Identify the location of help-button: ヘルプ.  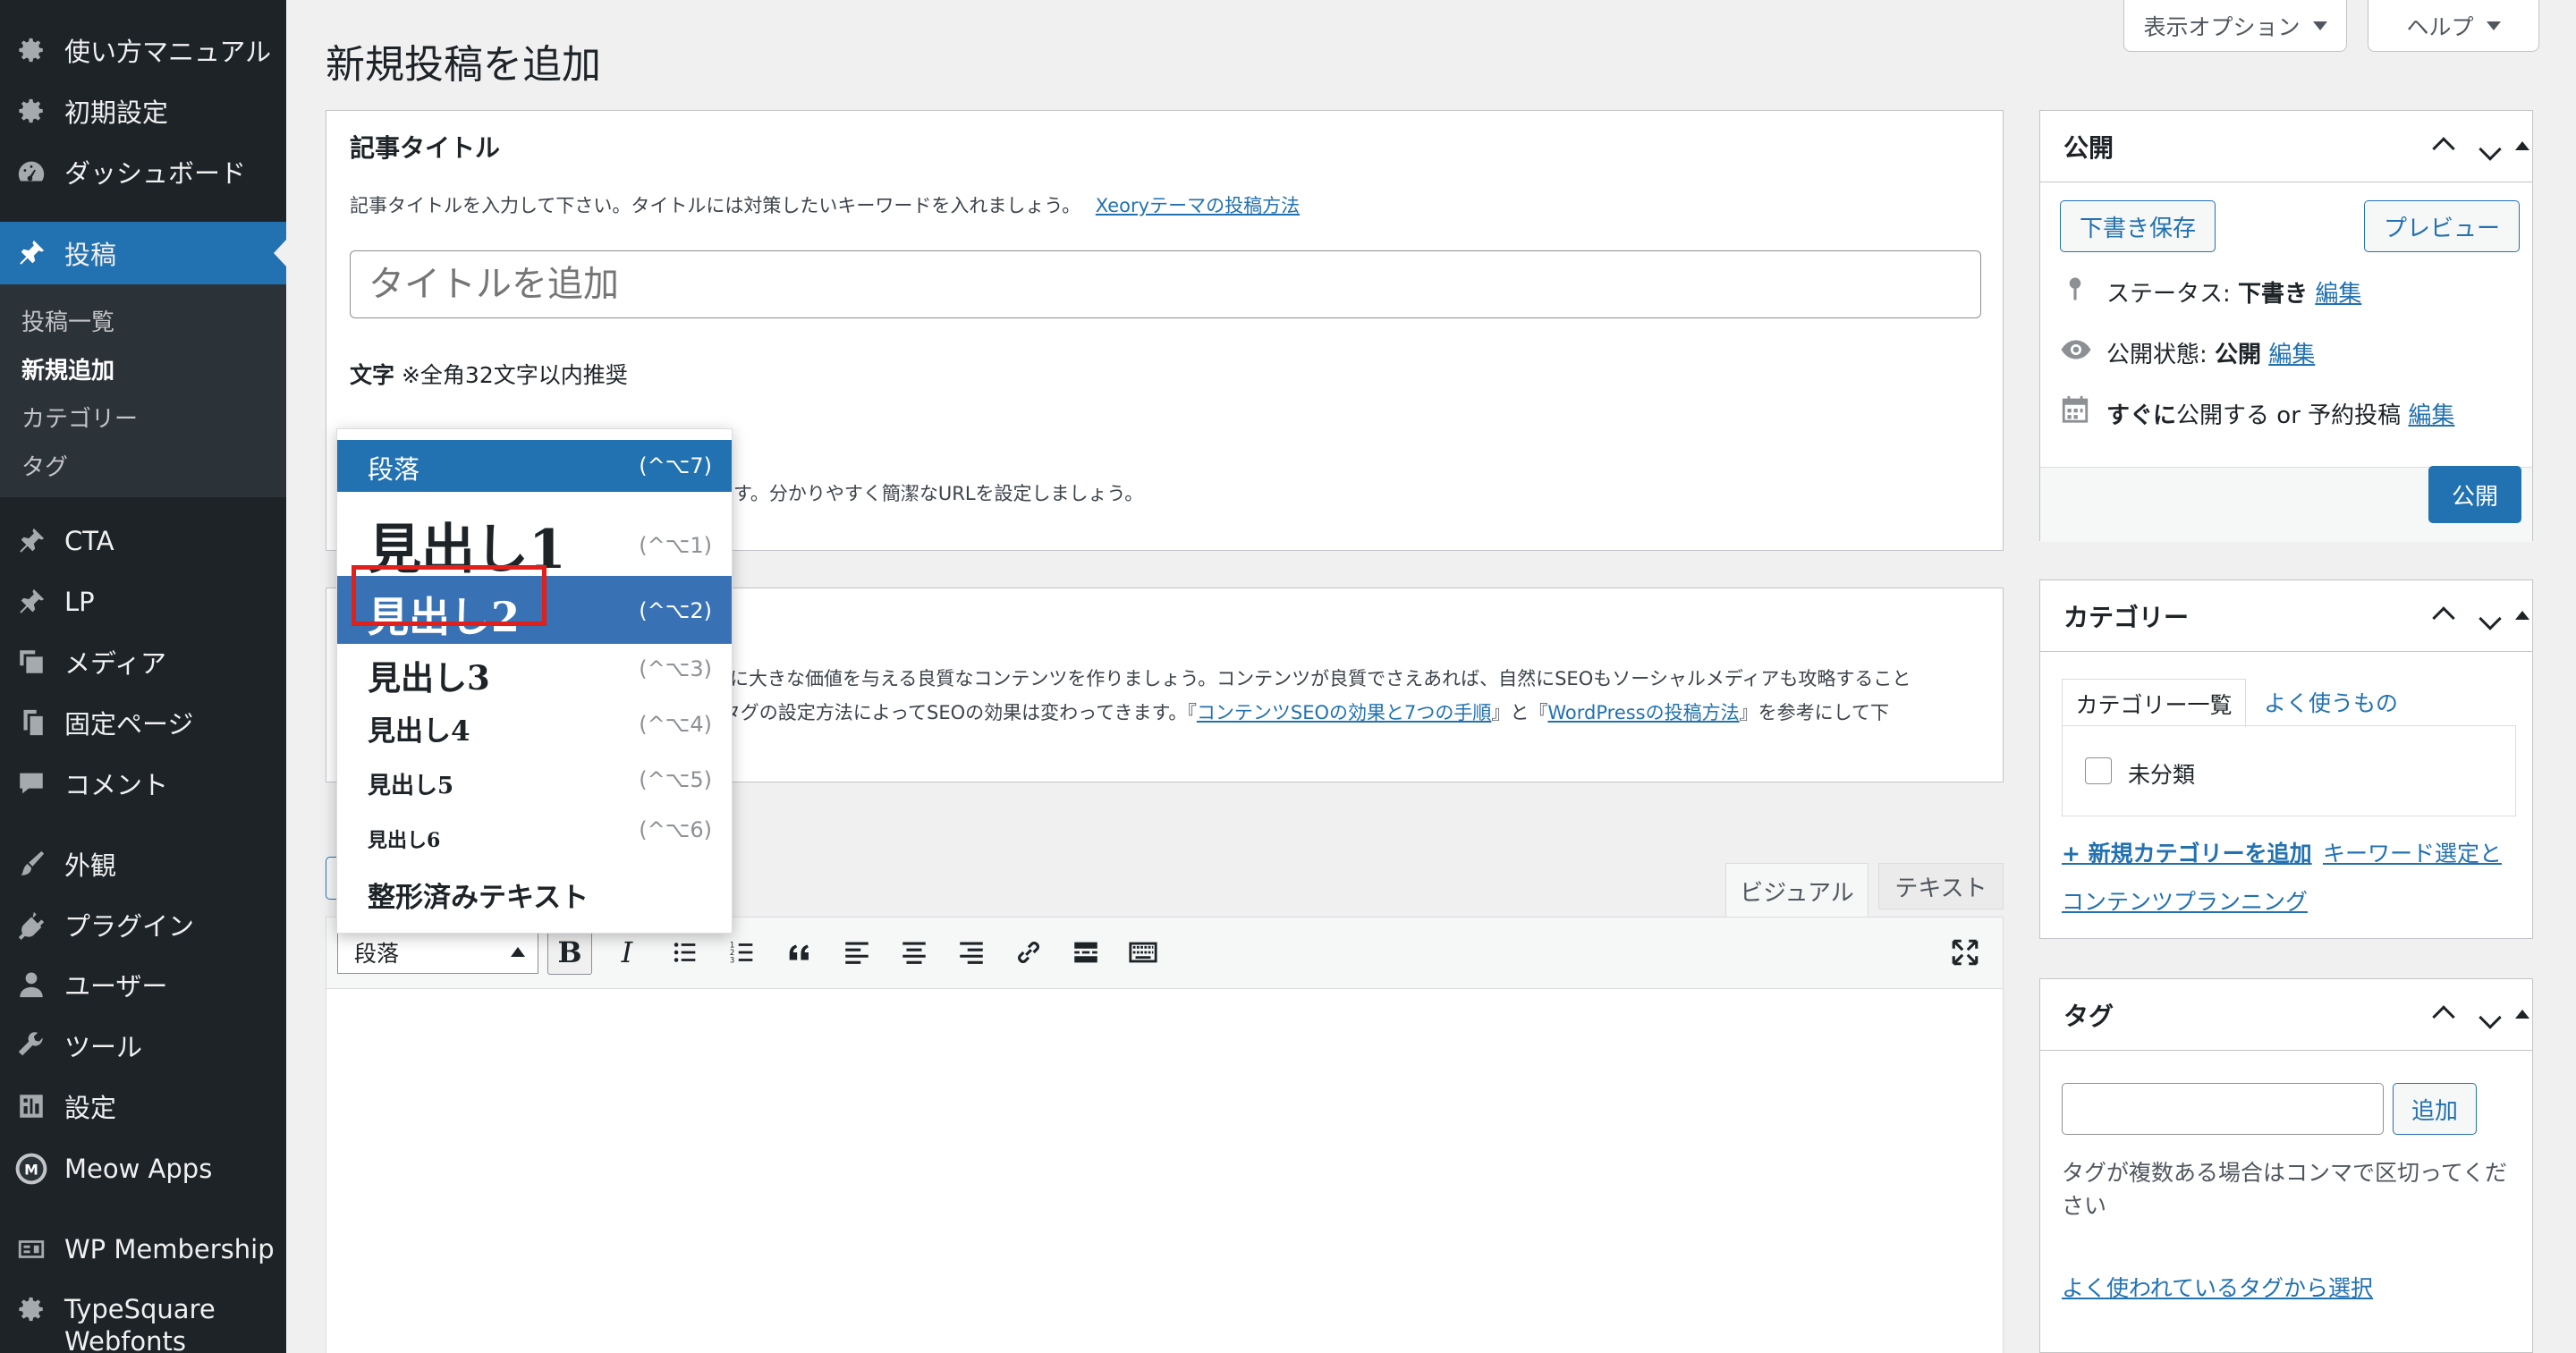
(2453, 26).